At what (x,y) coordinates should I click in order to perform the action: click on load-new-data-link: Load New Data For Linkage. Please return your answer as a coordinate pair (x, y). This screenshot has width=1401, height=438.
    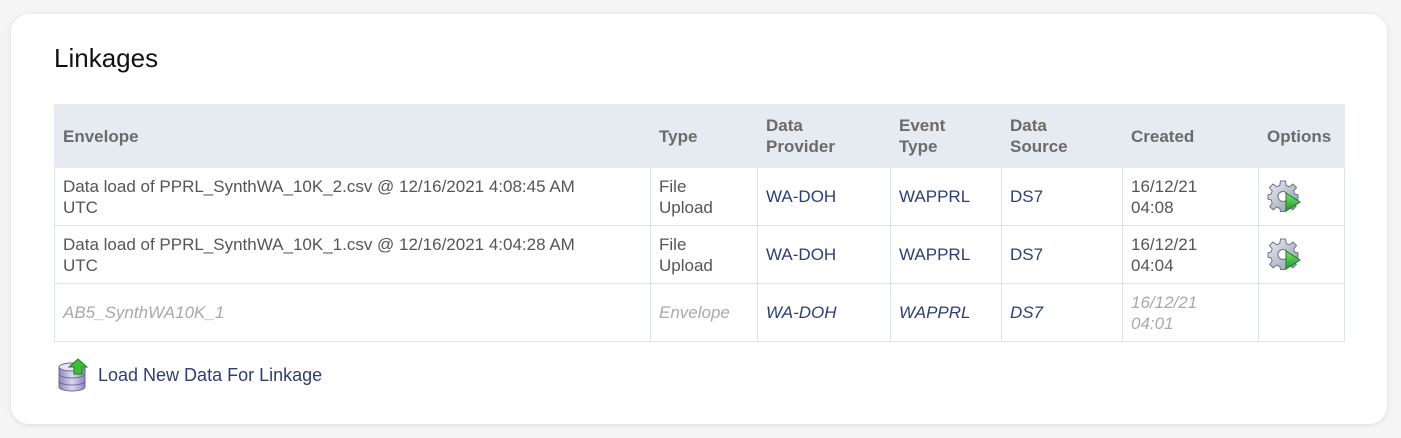
    Looking at the image, I should click on (189, 375).